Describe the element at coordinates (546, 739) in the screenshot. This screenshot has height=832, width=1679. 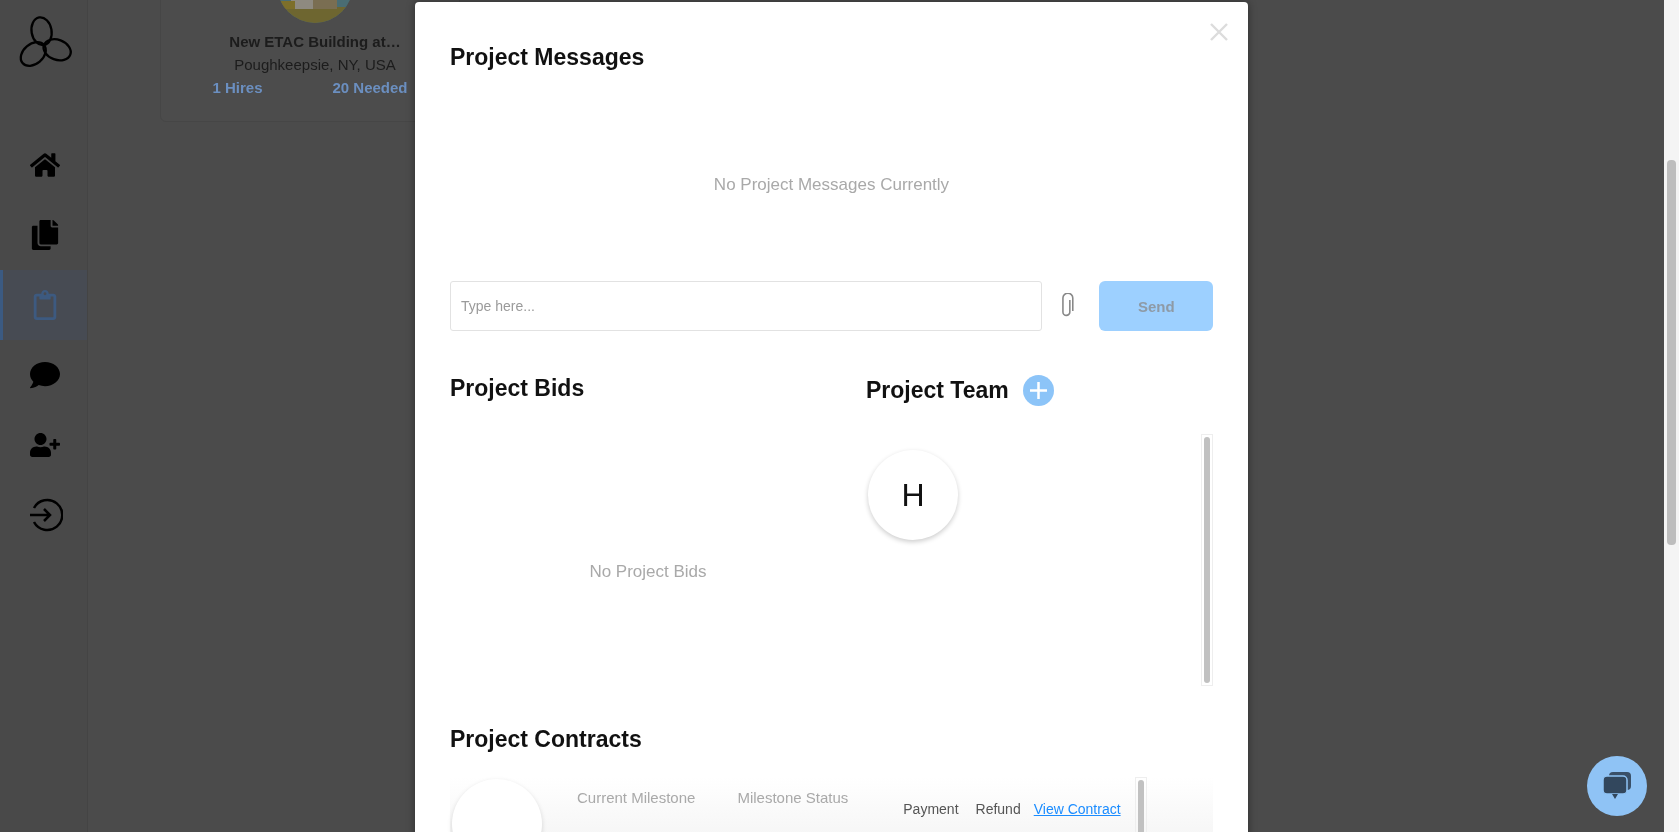
I see `section-title: Project Contracts` at that location.